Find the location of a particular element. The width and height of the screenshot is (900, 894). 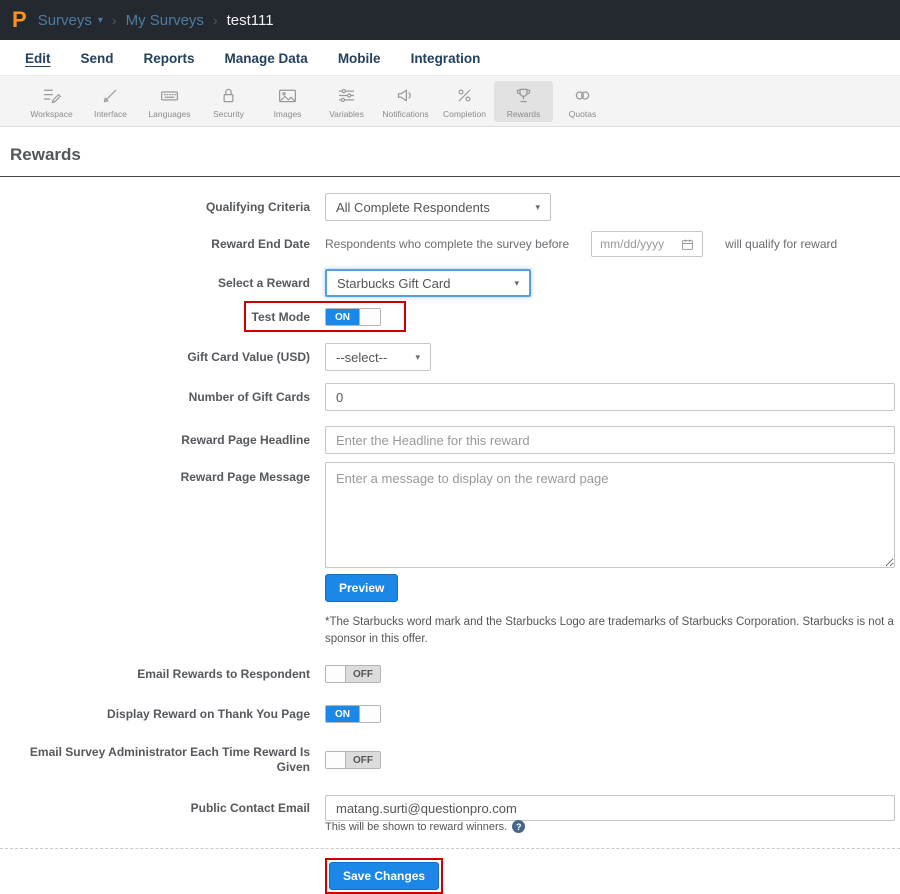

toolbar-item-quotas: Quotas is located at coordinates (582, 101).